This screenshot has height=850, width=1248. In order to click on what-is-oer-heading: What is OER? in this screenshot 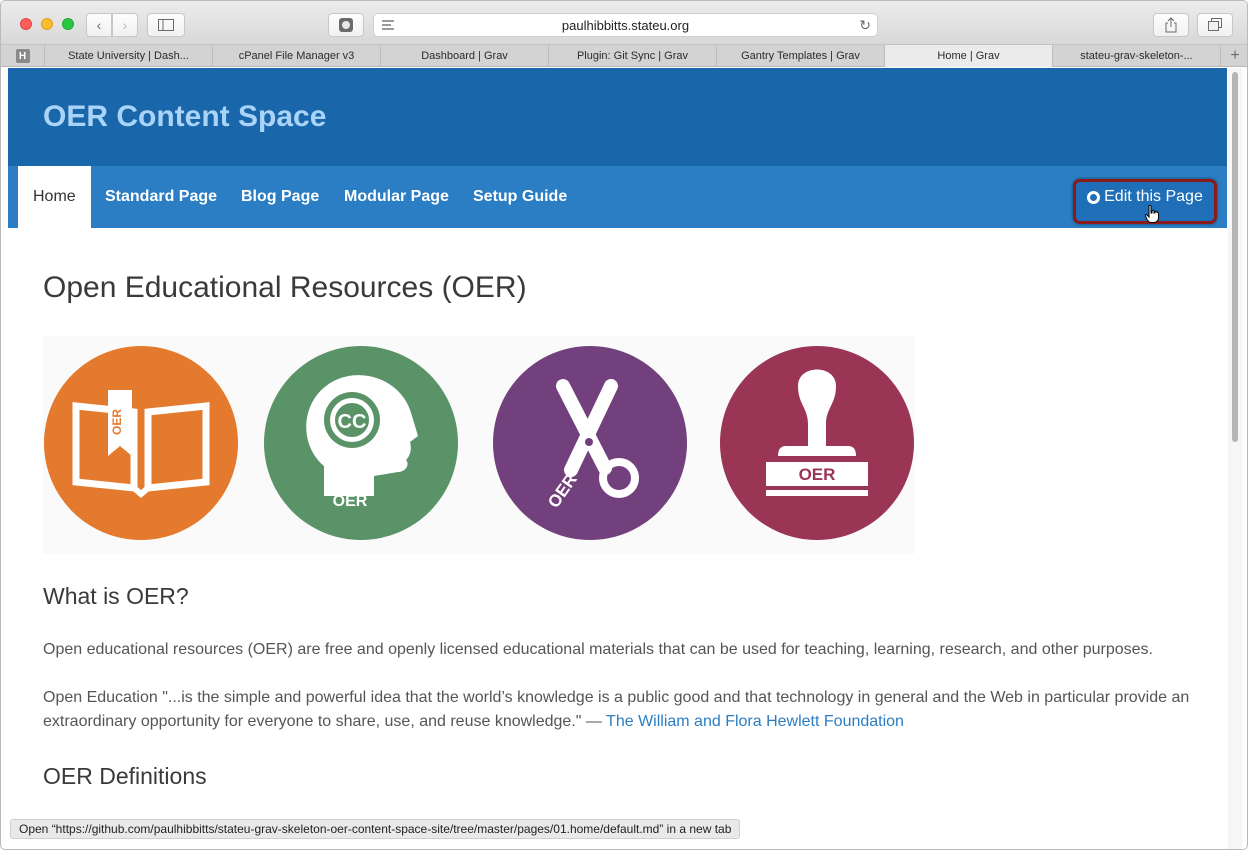, I will do `click(116, 596)`.